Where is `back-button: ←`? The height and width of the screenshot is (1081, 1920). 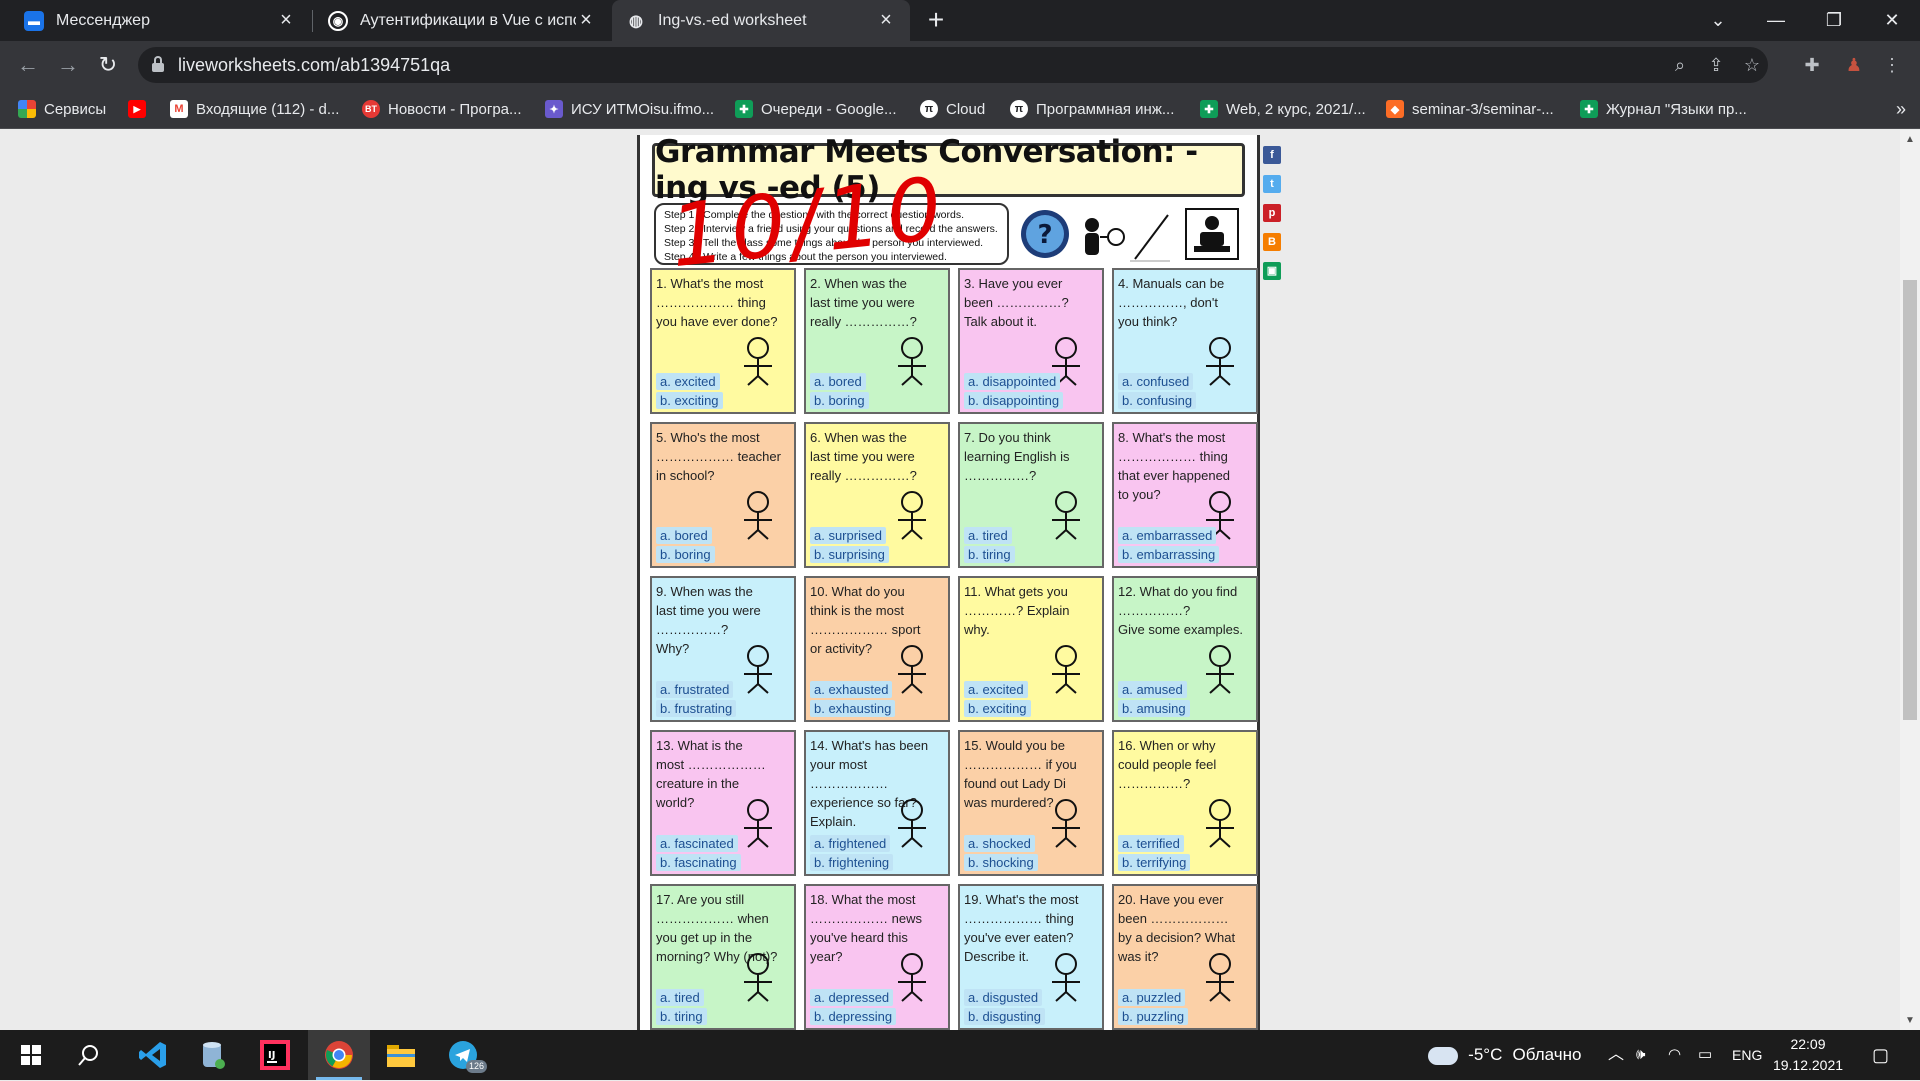
back-button: ← is located at coordinates (28, 65).